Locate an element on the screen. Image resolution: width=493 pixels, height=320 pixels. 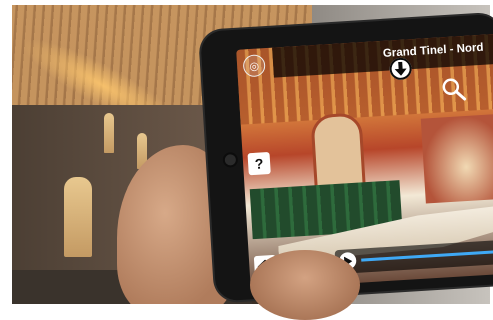
thumb-finger is located at coordinates (305, 285).